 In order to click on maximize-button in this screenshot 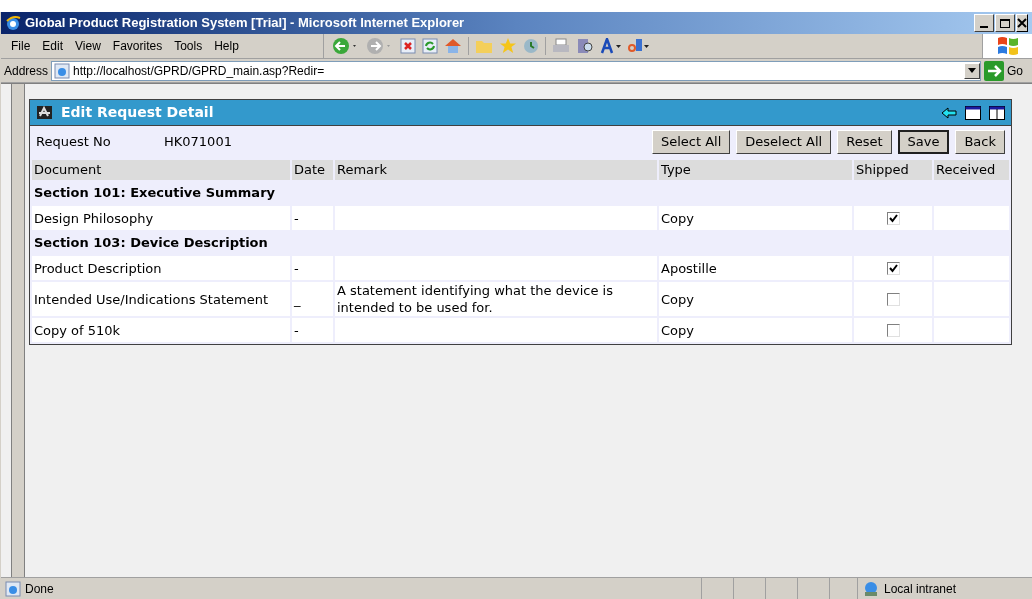, I will do `click(1005, 23)`.